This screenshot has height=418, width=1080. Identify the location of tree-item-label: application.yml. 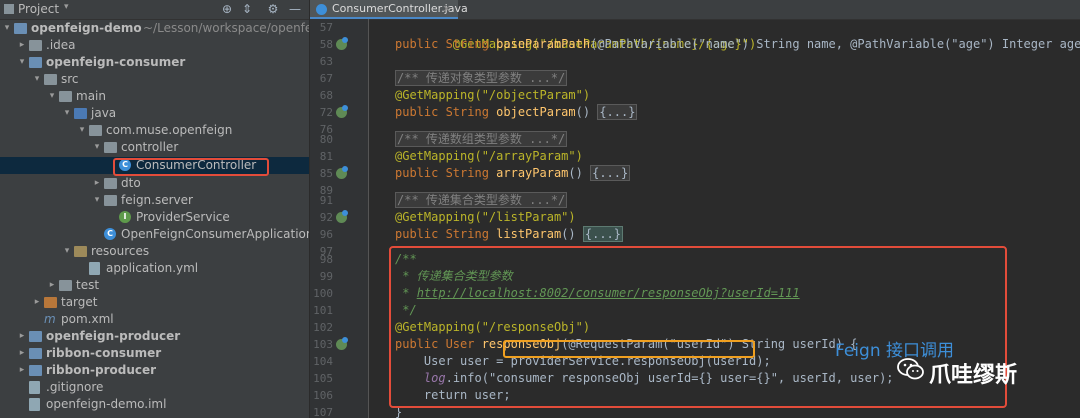
(152, 268).